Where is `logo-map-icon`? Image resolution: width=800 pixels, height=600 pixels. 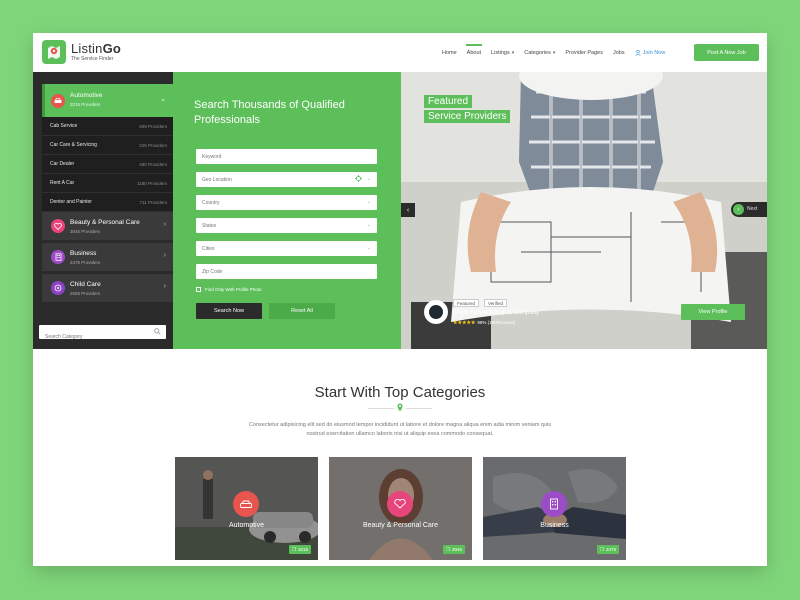 logo-map-icon is located at coordinates (54, 52).